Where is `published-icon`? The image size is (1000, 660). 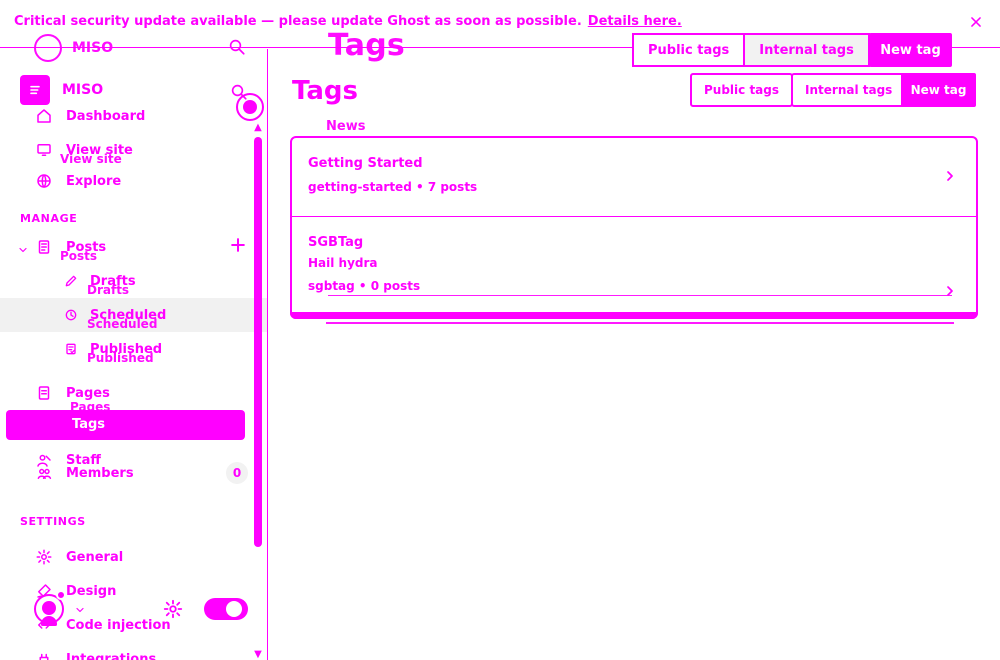 published-icon is located at coordinates (71, 349).